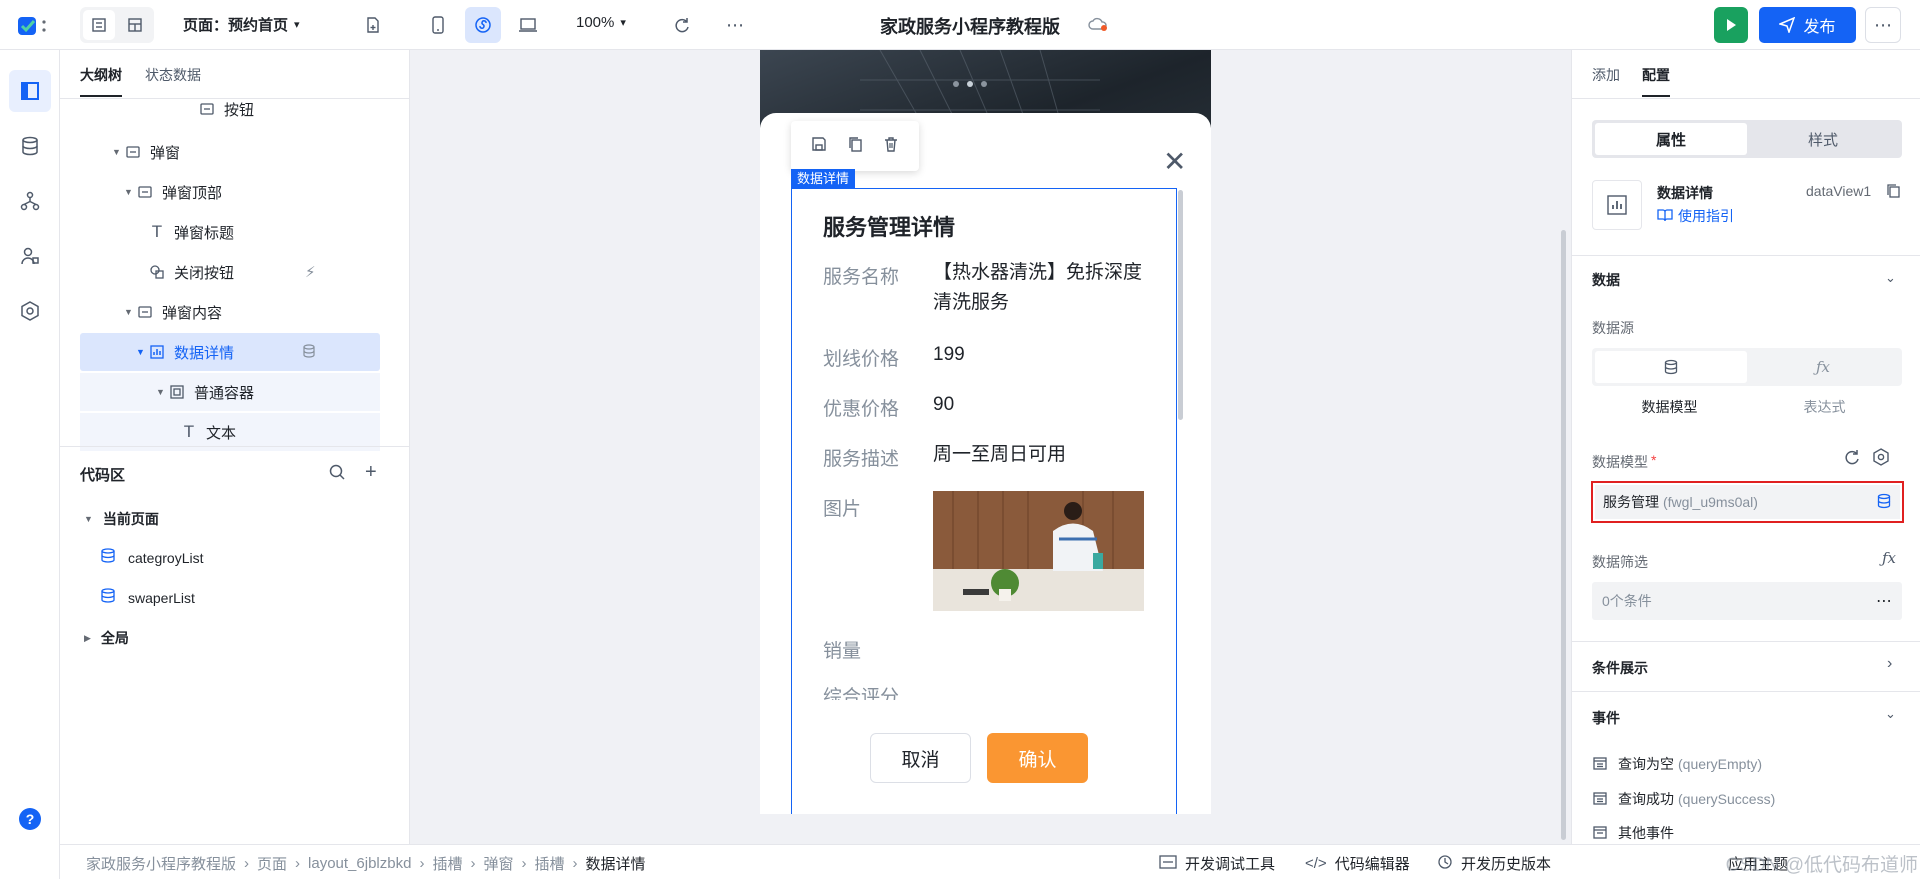 The image size is (1920, 879). Describe the element at coordinates (1180, 305) in the screenshot. I see `scrollbar-thumb` at that location.